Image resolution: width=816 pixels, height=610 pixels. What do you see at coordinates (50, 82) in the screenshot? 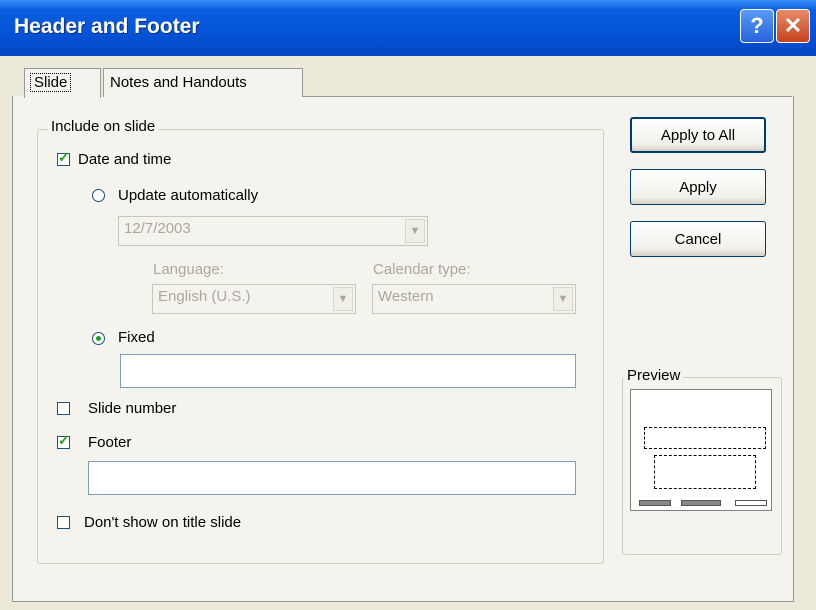
I see `tab-slide-label: Slide` at bounding box center [50, 82].